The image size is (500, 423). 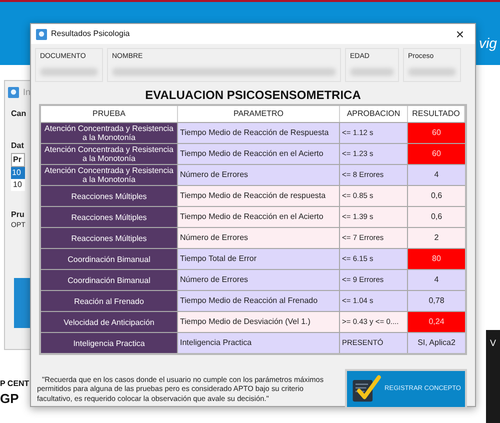 I want to click on test-cell: Inteligencia Practica, so click(x=109, y=343).